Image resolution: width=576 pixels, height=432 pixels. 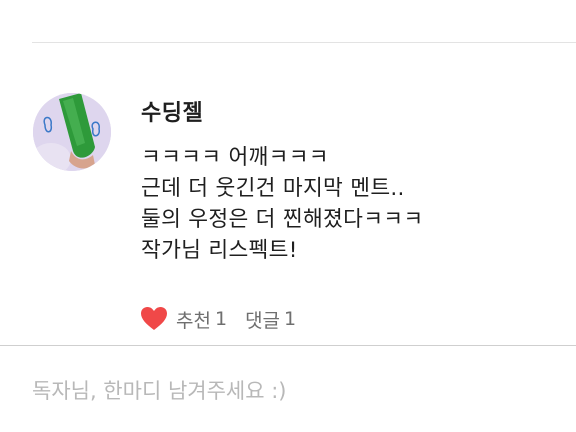 I want to click on reply-button: 댓글 1, so click(x=270, y=319).